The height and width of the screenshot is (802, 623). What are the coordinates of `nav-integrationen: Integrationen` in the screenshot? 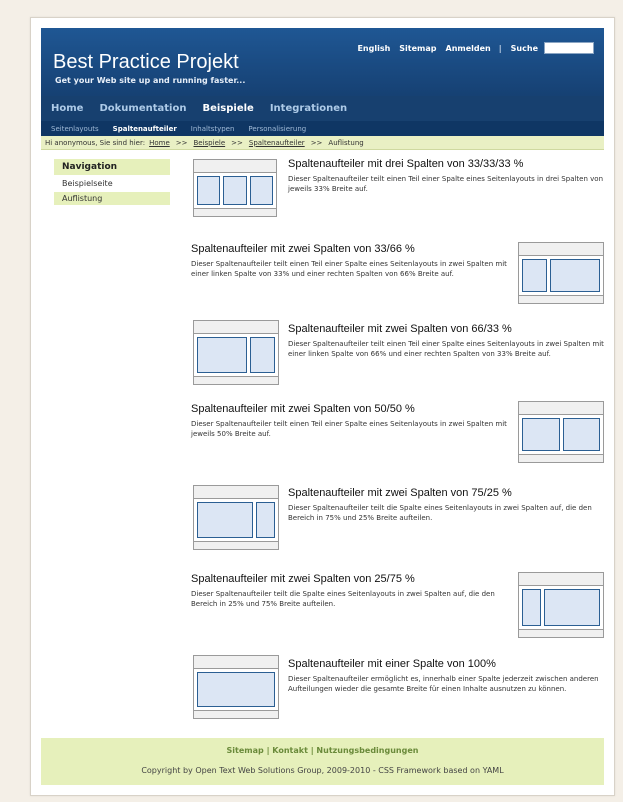 It's located at (308, 108).